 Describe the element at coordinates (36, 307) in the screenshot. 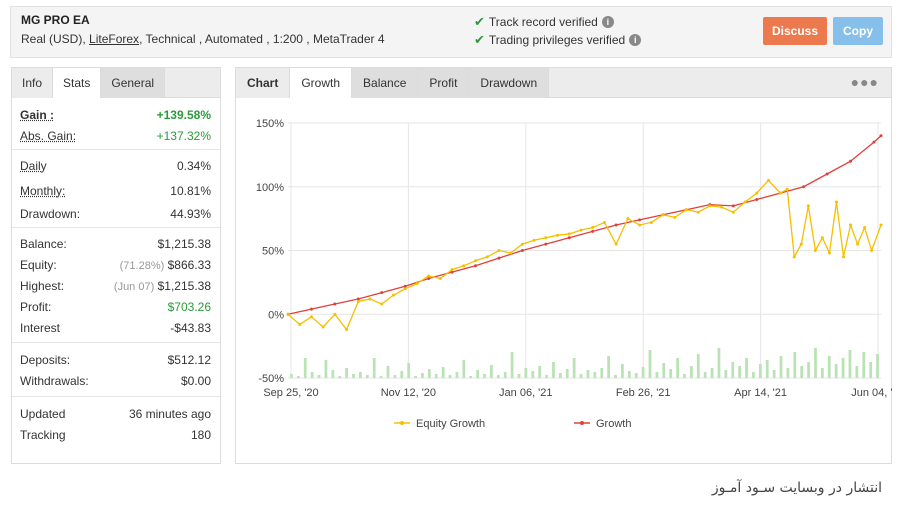

I see `profit-label: Profit:` at that location.